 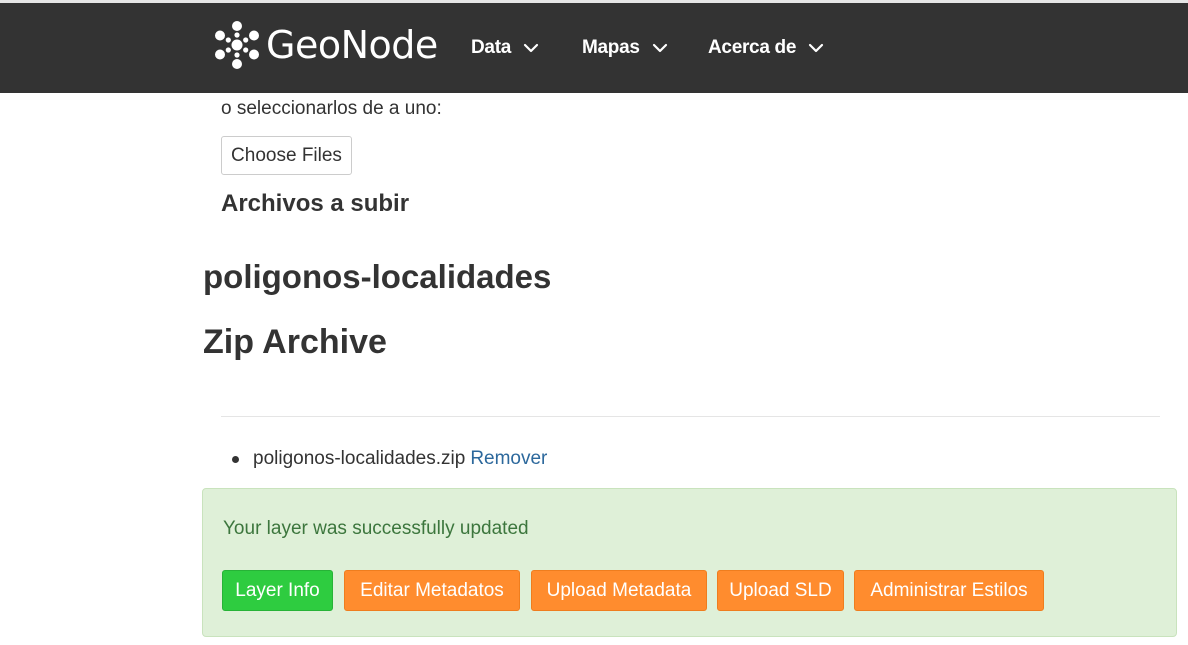 What do you see at coordinates (235, 459) in the screenshot?
I see `bullet-icon` at bounding box center [235, 459].